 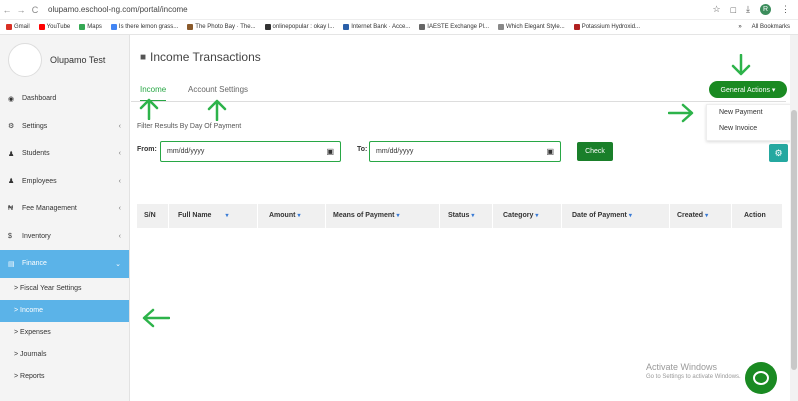 I want to click on sidebar-item-inventory: $ Inventory ‹, so click(x=64, y=237).